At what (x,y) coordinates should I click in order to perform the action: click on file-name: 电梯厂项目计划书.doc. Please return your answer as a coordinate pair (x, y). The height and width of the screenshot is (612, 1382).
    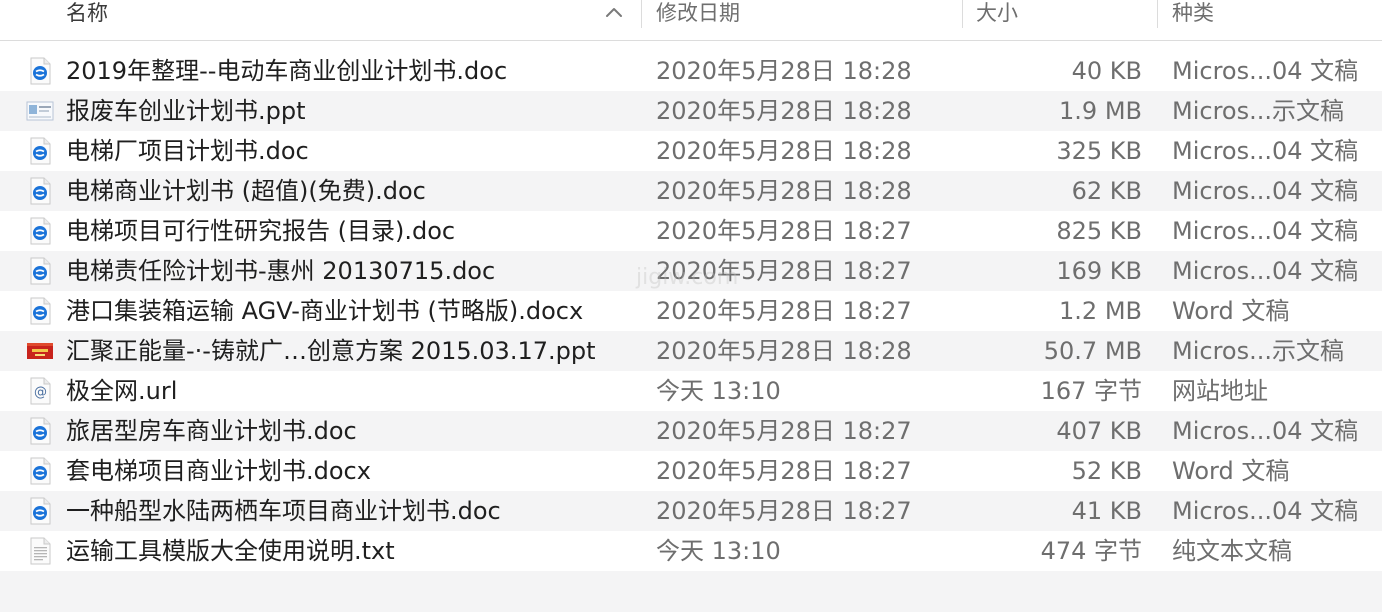
    Looking at the image, I should click on (187, 151).